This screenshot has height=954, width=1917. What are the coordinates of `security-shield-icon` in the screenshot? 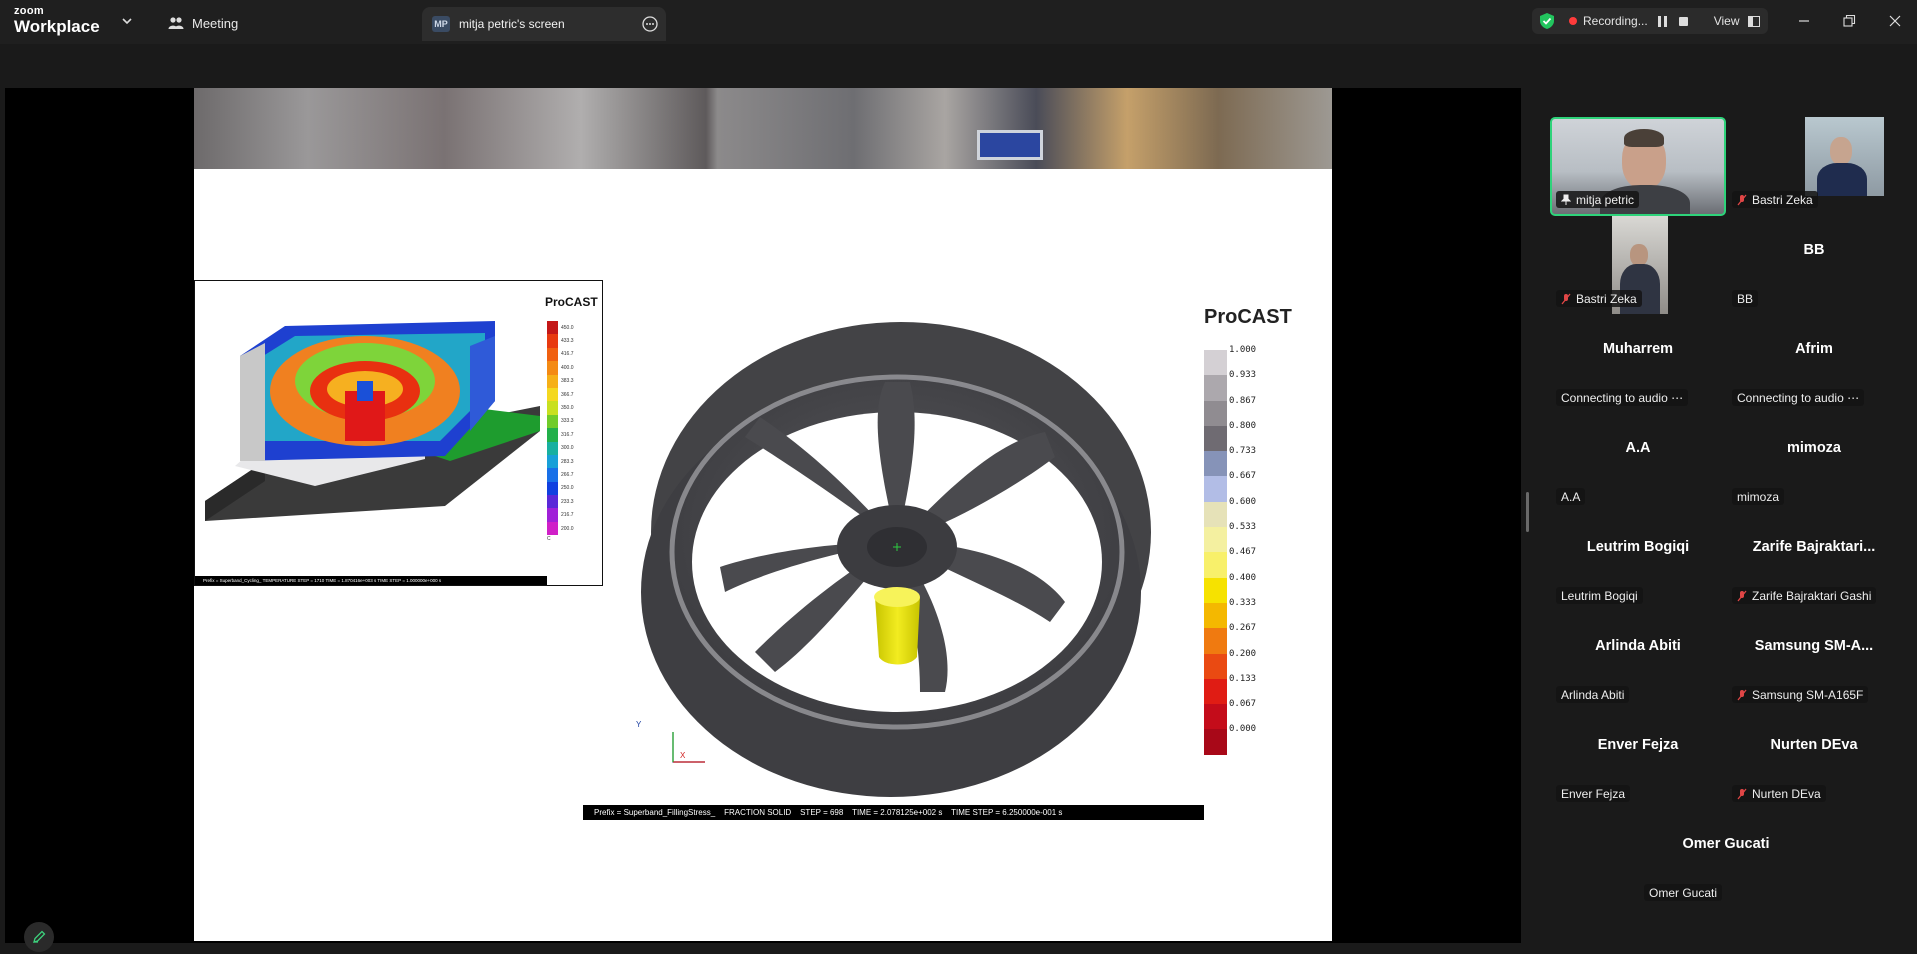 It's located at (1547, 21).